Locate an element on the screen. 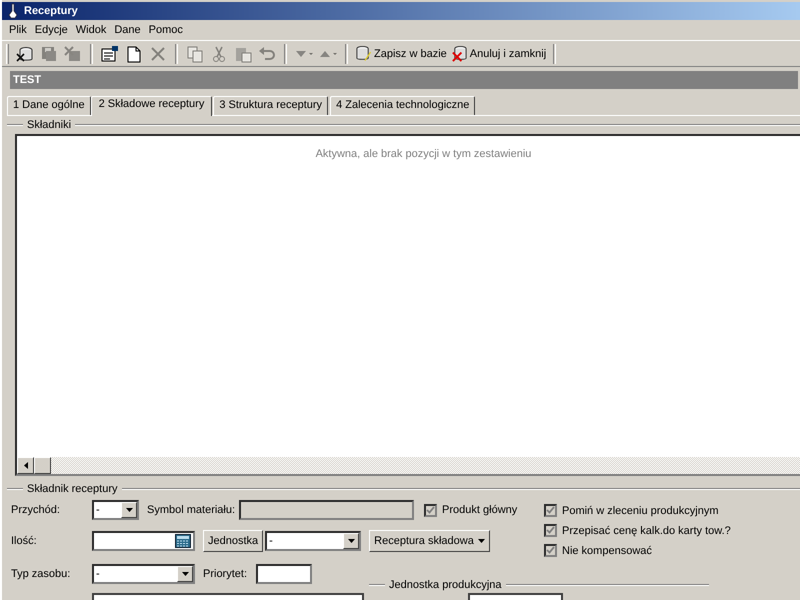  group-label: Składniki is located at coordinates (49, 125).